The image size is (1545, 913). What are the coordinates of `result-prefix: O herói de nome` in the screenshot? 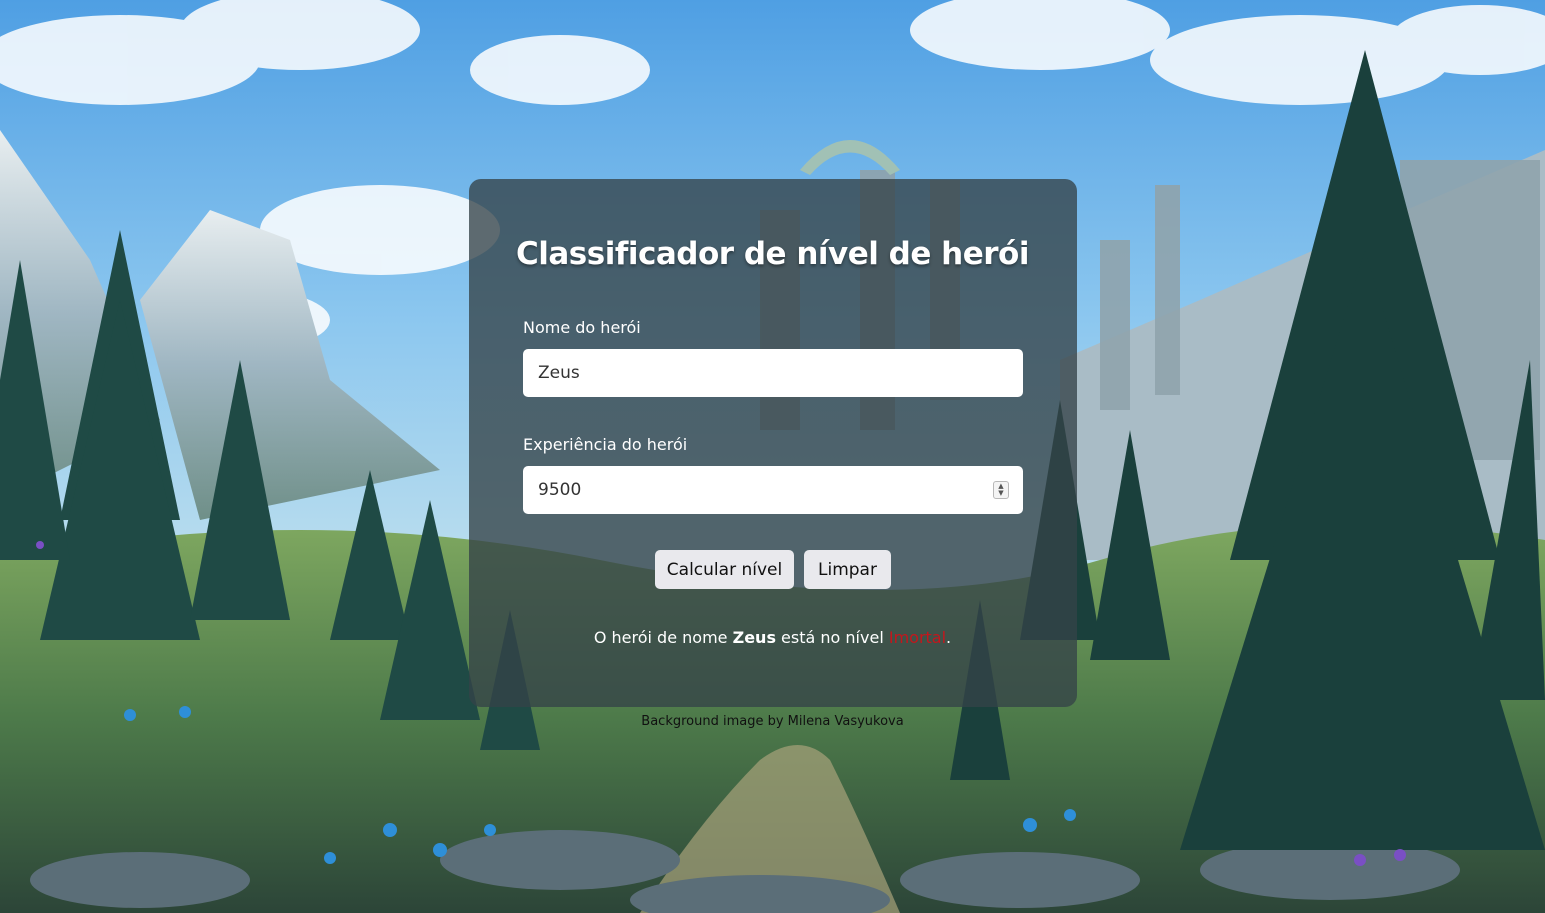 It's located at (663, 637).